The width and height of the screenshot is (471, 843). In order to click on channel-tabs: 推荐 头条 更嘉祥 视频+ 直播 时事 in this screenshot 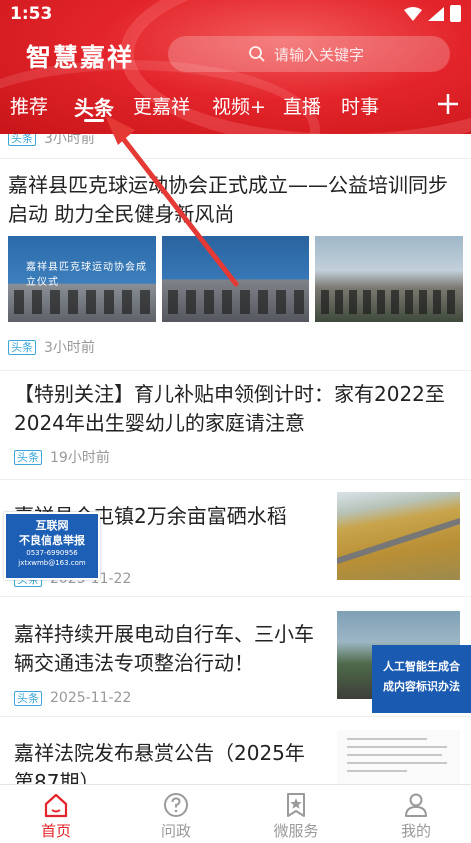, I will do `click(235, 107)`.